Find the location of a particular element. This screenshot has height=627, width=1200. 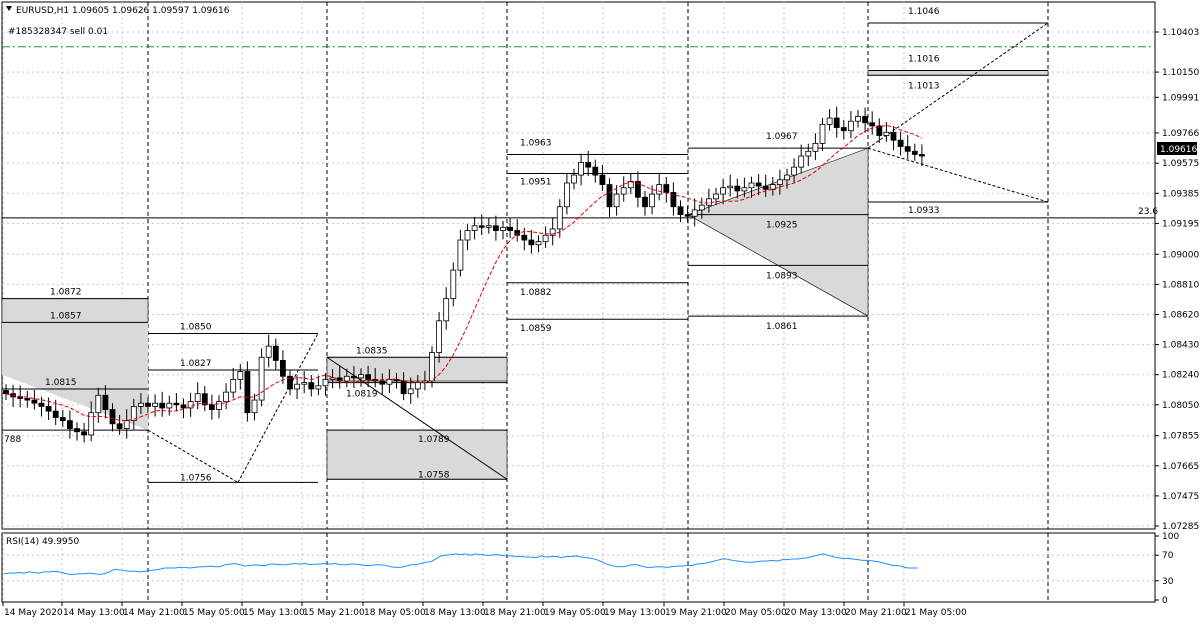

trend-line is located at coordinates (958, 85).